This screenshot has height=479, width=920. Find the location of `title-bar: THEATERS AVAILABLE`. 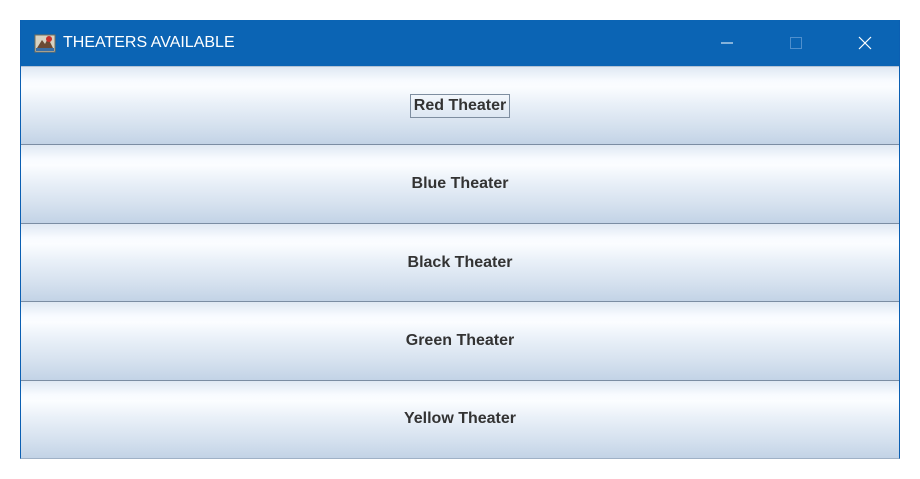

title-bar: THEATERS AVAILABLE is located at coordinates (460, 43).